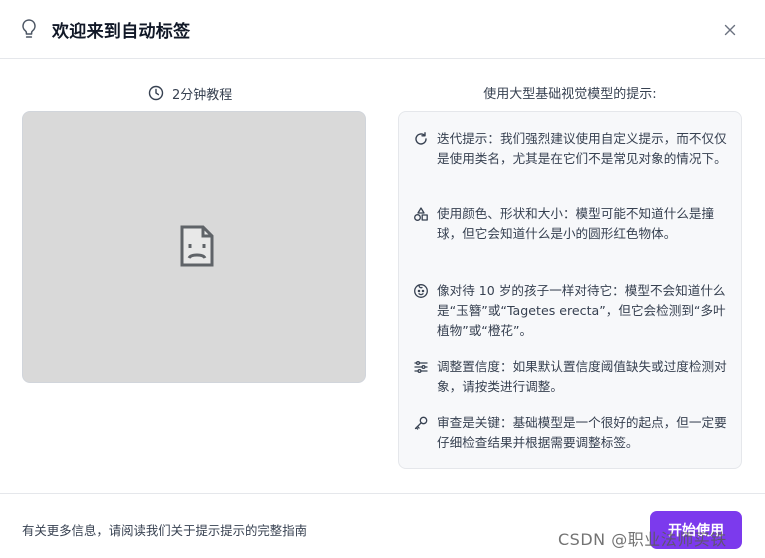 This screenshot has height=558, width=765. What do you see at coordinates (156, 93) in the screenshot?
I see `clock-icon` at bounding box center [156, 93].